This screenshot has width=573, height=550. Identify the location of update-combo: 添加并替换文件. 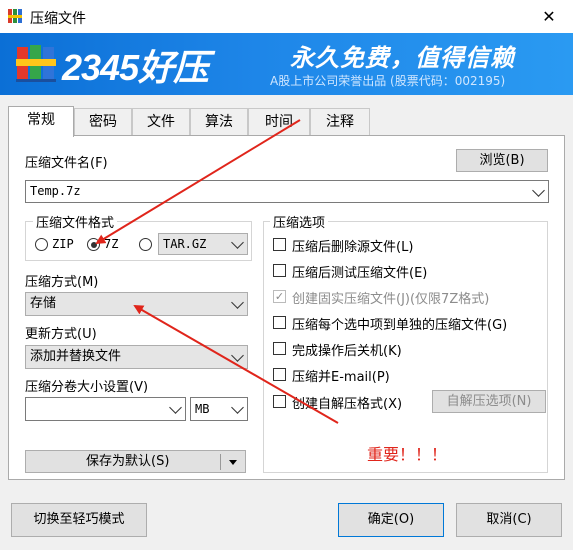
(136, 357).